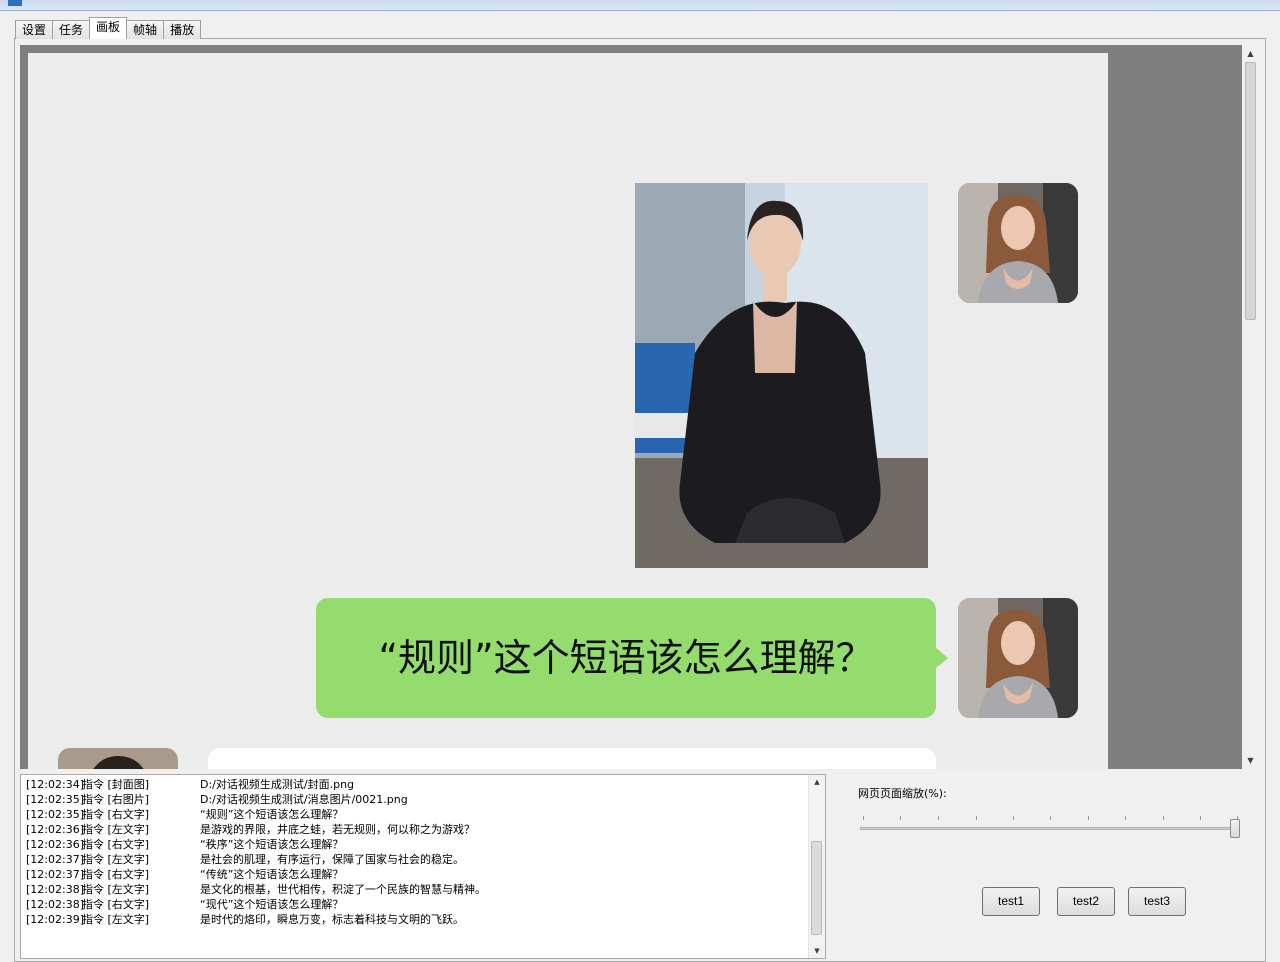 This screenshot has width=1280, height=962. I want to click on tab-play: 播放, so click(182, 29).